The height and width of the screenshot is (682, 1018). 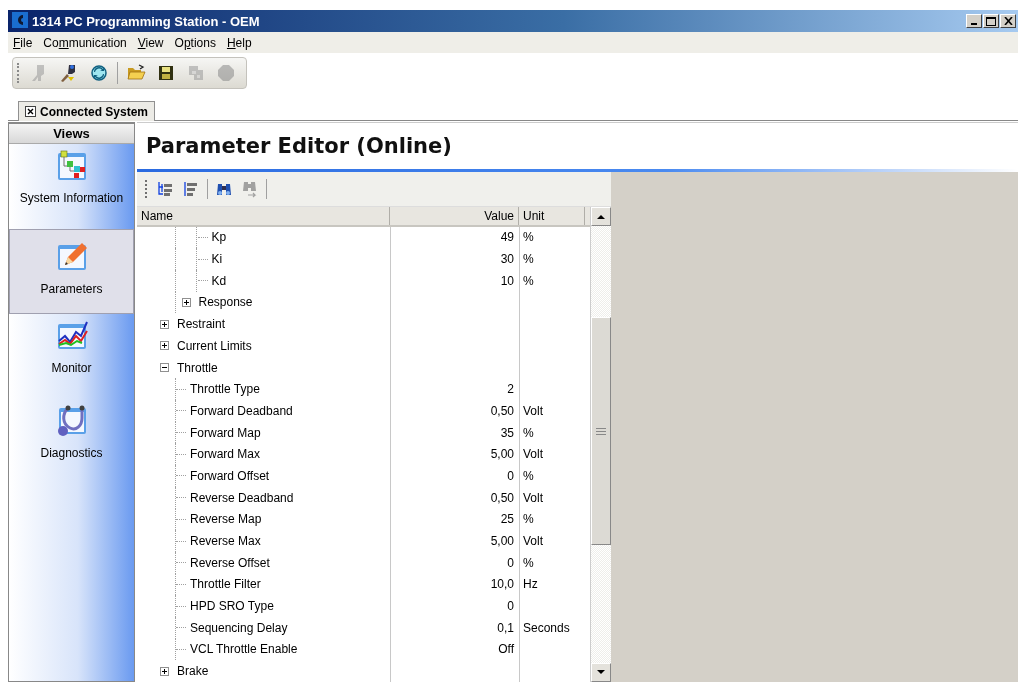 What do you see at coordinates (507, 280) in the screenshot?
I see `parameter-value: 10` at bounding box center [507, 280].